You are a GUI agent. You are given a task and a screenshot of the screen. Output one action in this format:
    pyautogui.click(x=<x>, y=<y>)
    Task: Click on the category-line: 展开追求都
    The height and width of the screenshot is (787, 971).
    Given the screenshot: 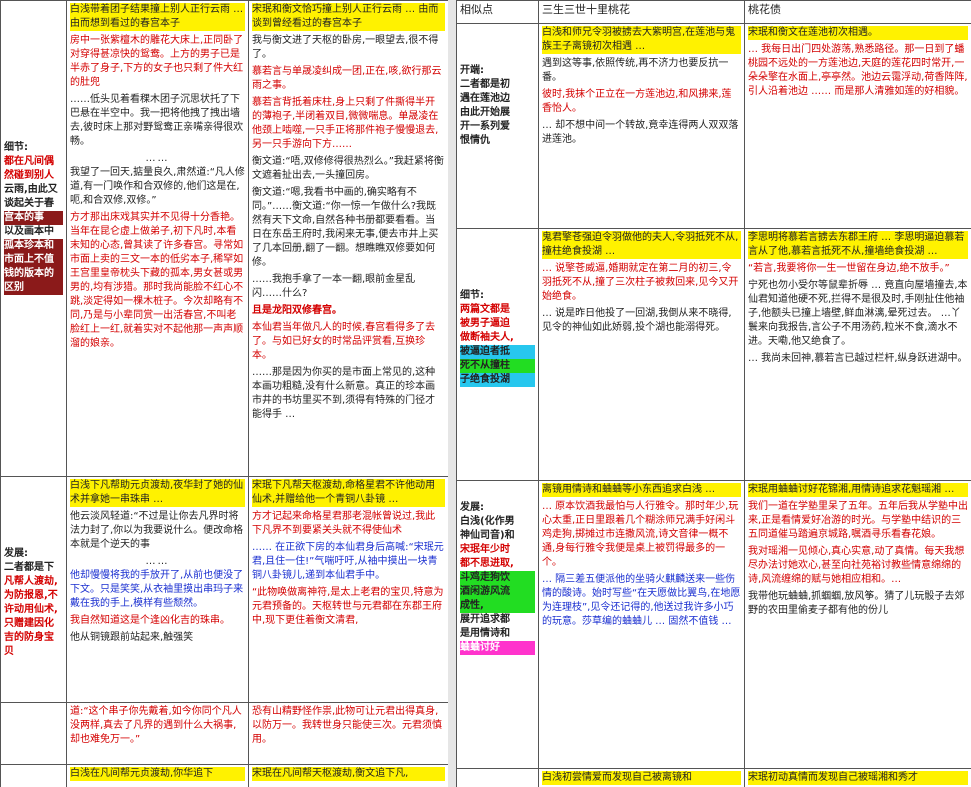 What is the action you would take?
    pyautogui.click(x=485, y=619)
    